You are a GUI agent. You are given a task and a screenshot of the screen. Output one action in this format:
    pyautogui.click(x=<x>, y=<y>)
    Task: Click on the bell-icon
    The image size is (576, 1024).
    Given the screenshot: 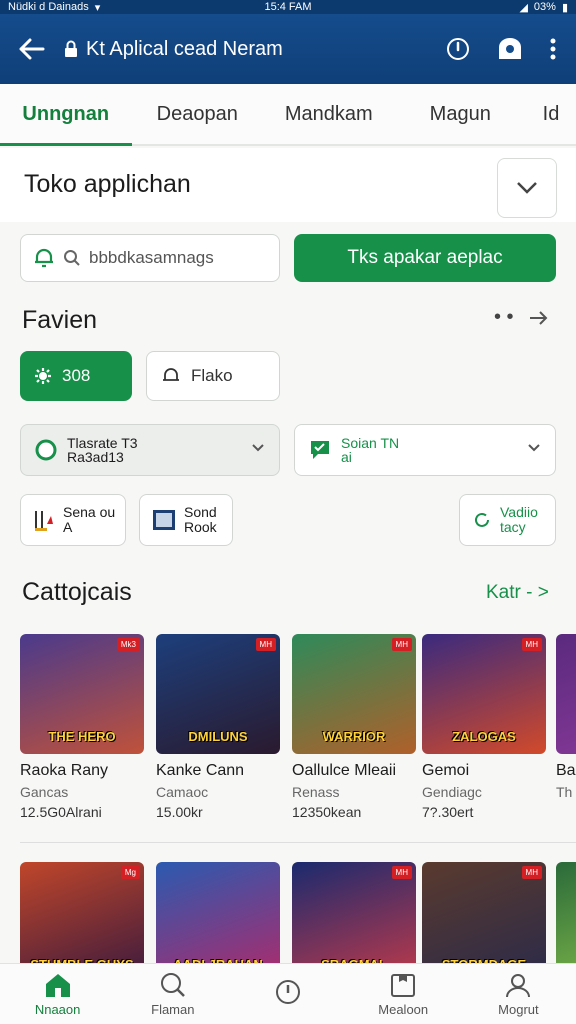 What is the action you would take?
    pyautogui.click(x=44, y=258)
    